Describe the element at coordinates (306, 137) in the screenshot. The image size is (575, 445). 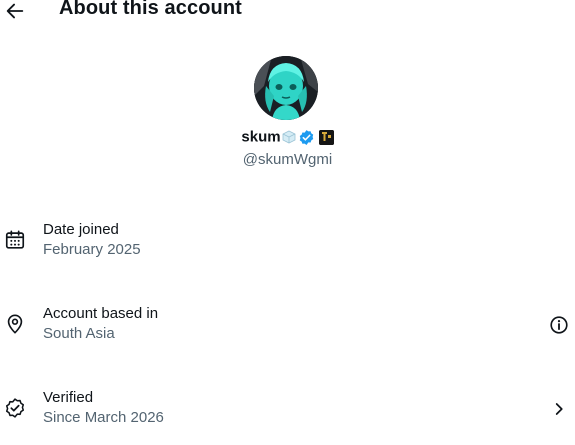
I see `verified-badge-icon` at that location.